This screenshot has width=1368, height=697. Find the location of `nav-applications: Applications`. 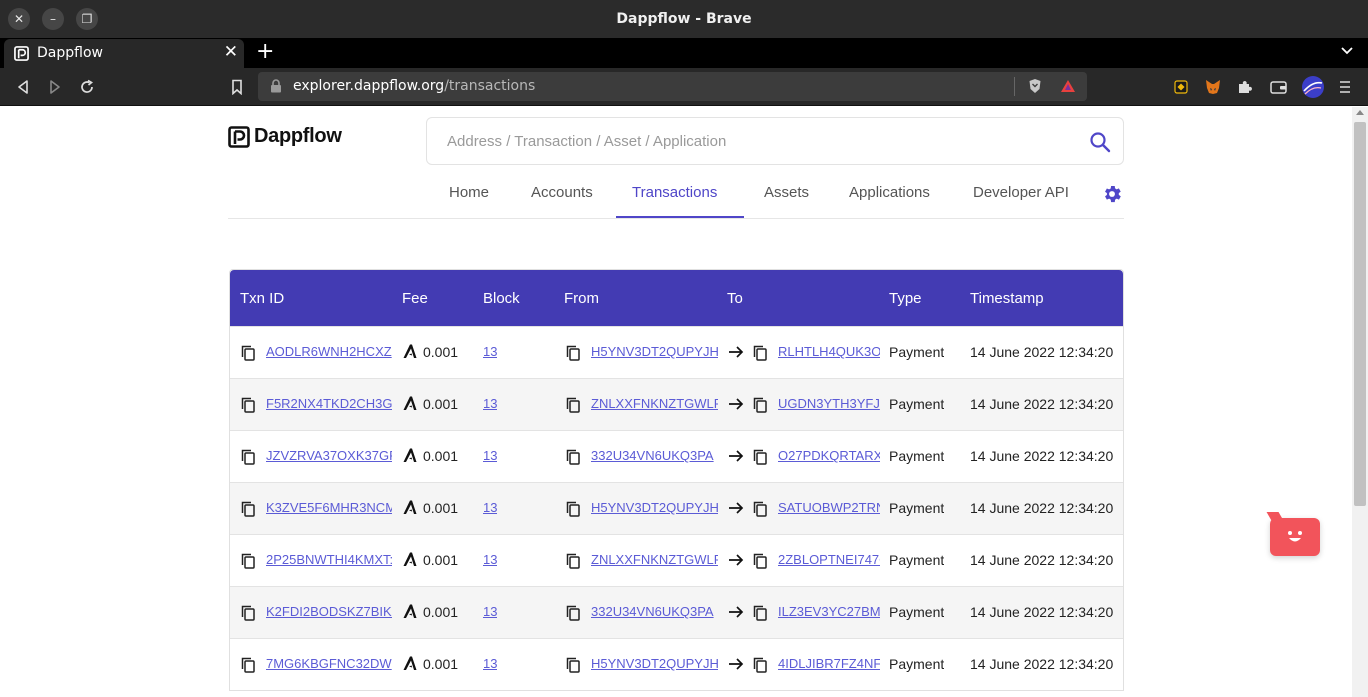

nav-applications: Applications is located at coordinates (889, 192).